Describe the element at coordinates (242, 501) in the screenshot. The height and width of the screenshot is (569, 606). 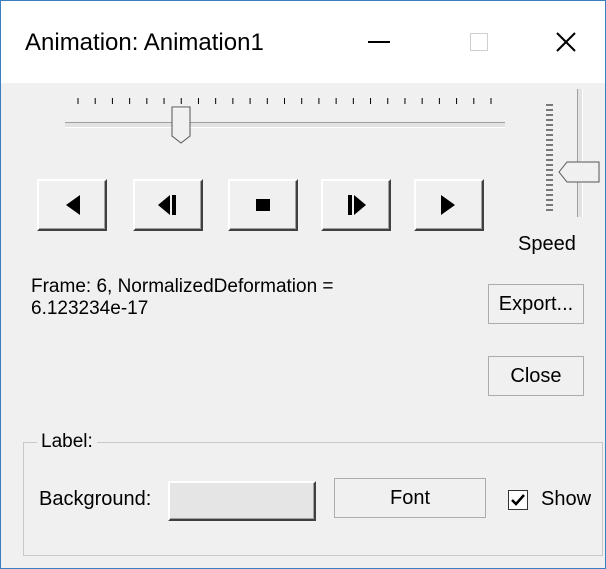
I see `background-color-button` at that location.